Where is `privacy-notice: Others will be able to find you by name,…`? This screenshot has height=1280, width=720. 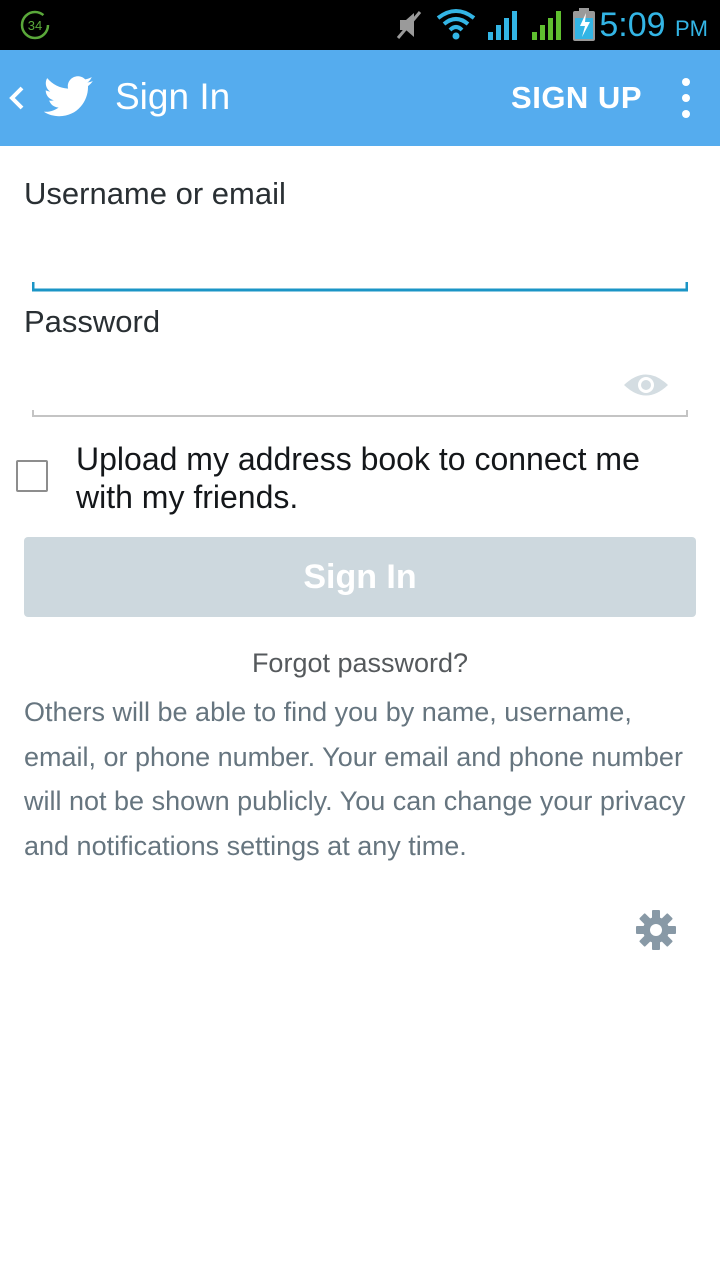 privacy-notice: Others will be able to find you by name,… is located at coordinates (355, 779).